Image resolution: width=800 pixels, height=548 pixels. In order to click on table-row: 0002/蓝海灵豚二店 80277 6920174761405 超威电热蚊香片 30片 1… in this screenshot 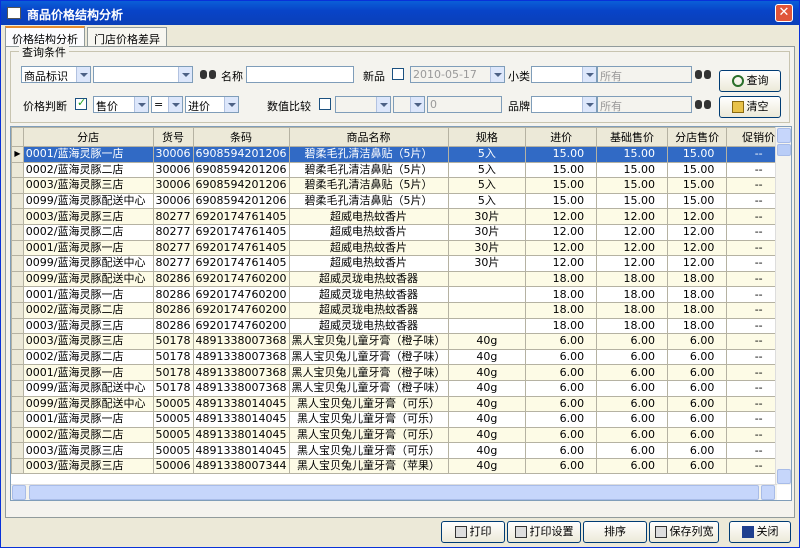, I will do `click(401, 232)`.